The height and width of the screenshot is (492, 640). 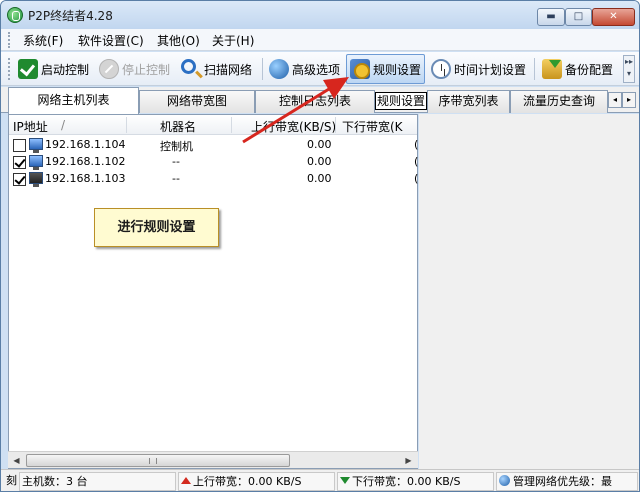 I want to click on annotation-arrow-icon, so click(x=295, y=110).